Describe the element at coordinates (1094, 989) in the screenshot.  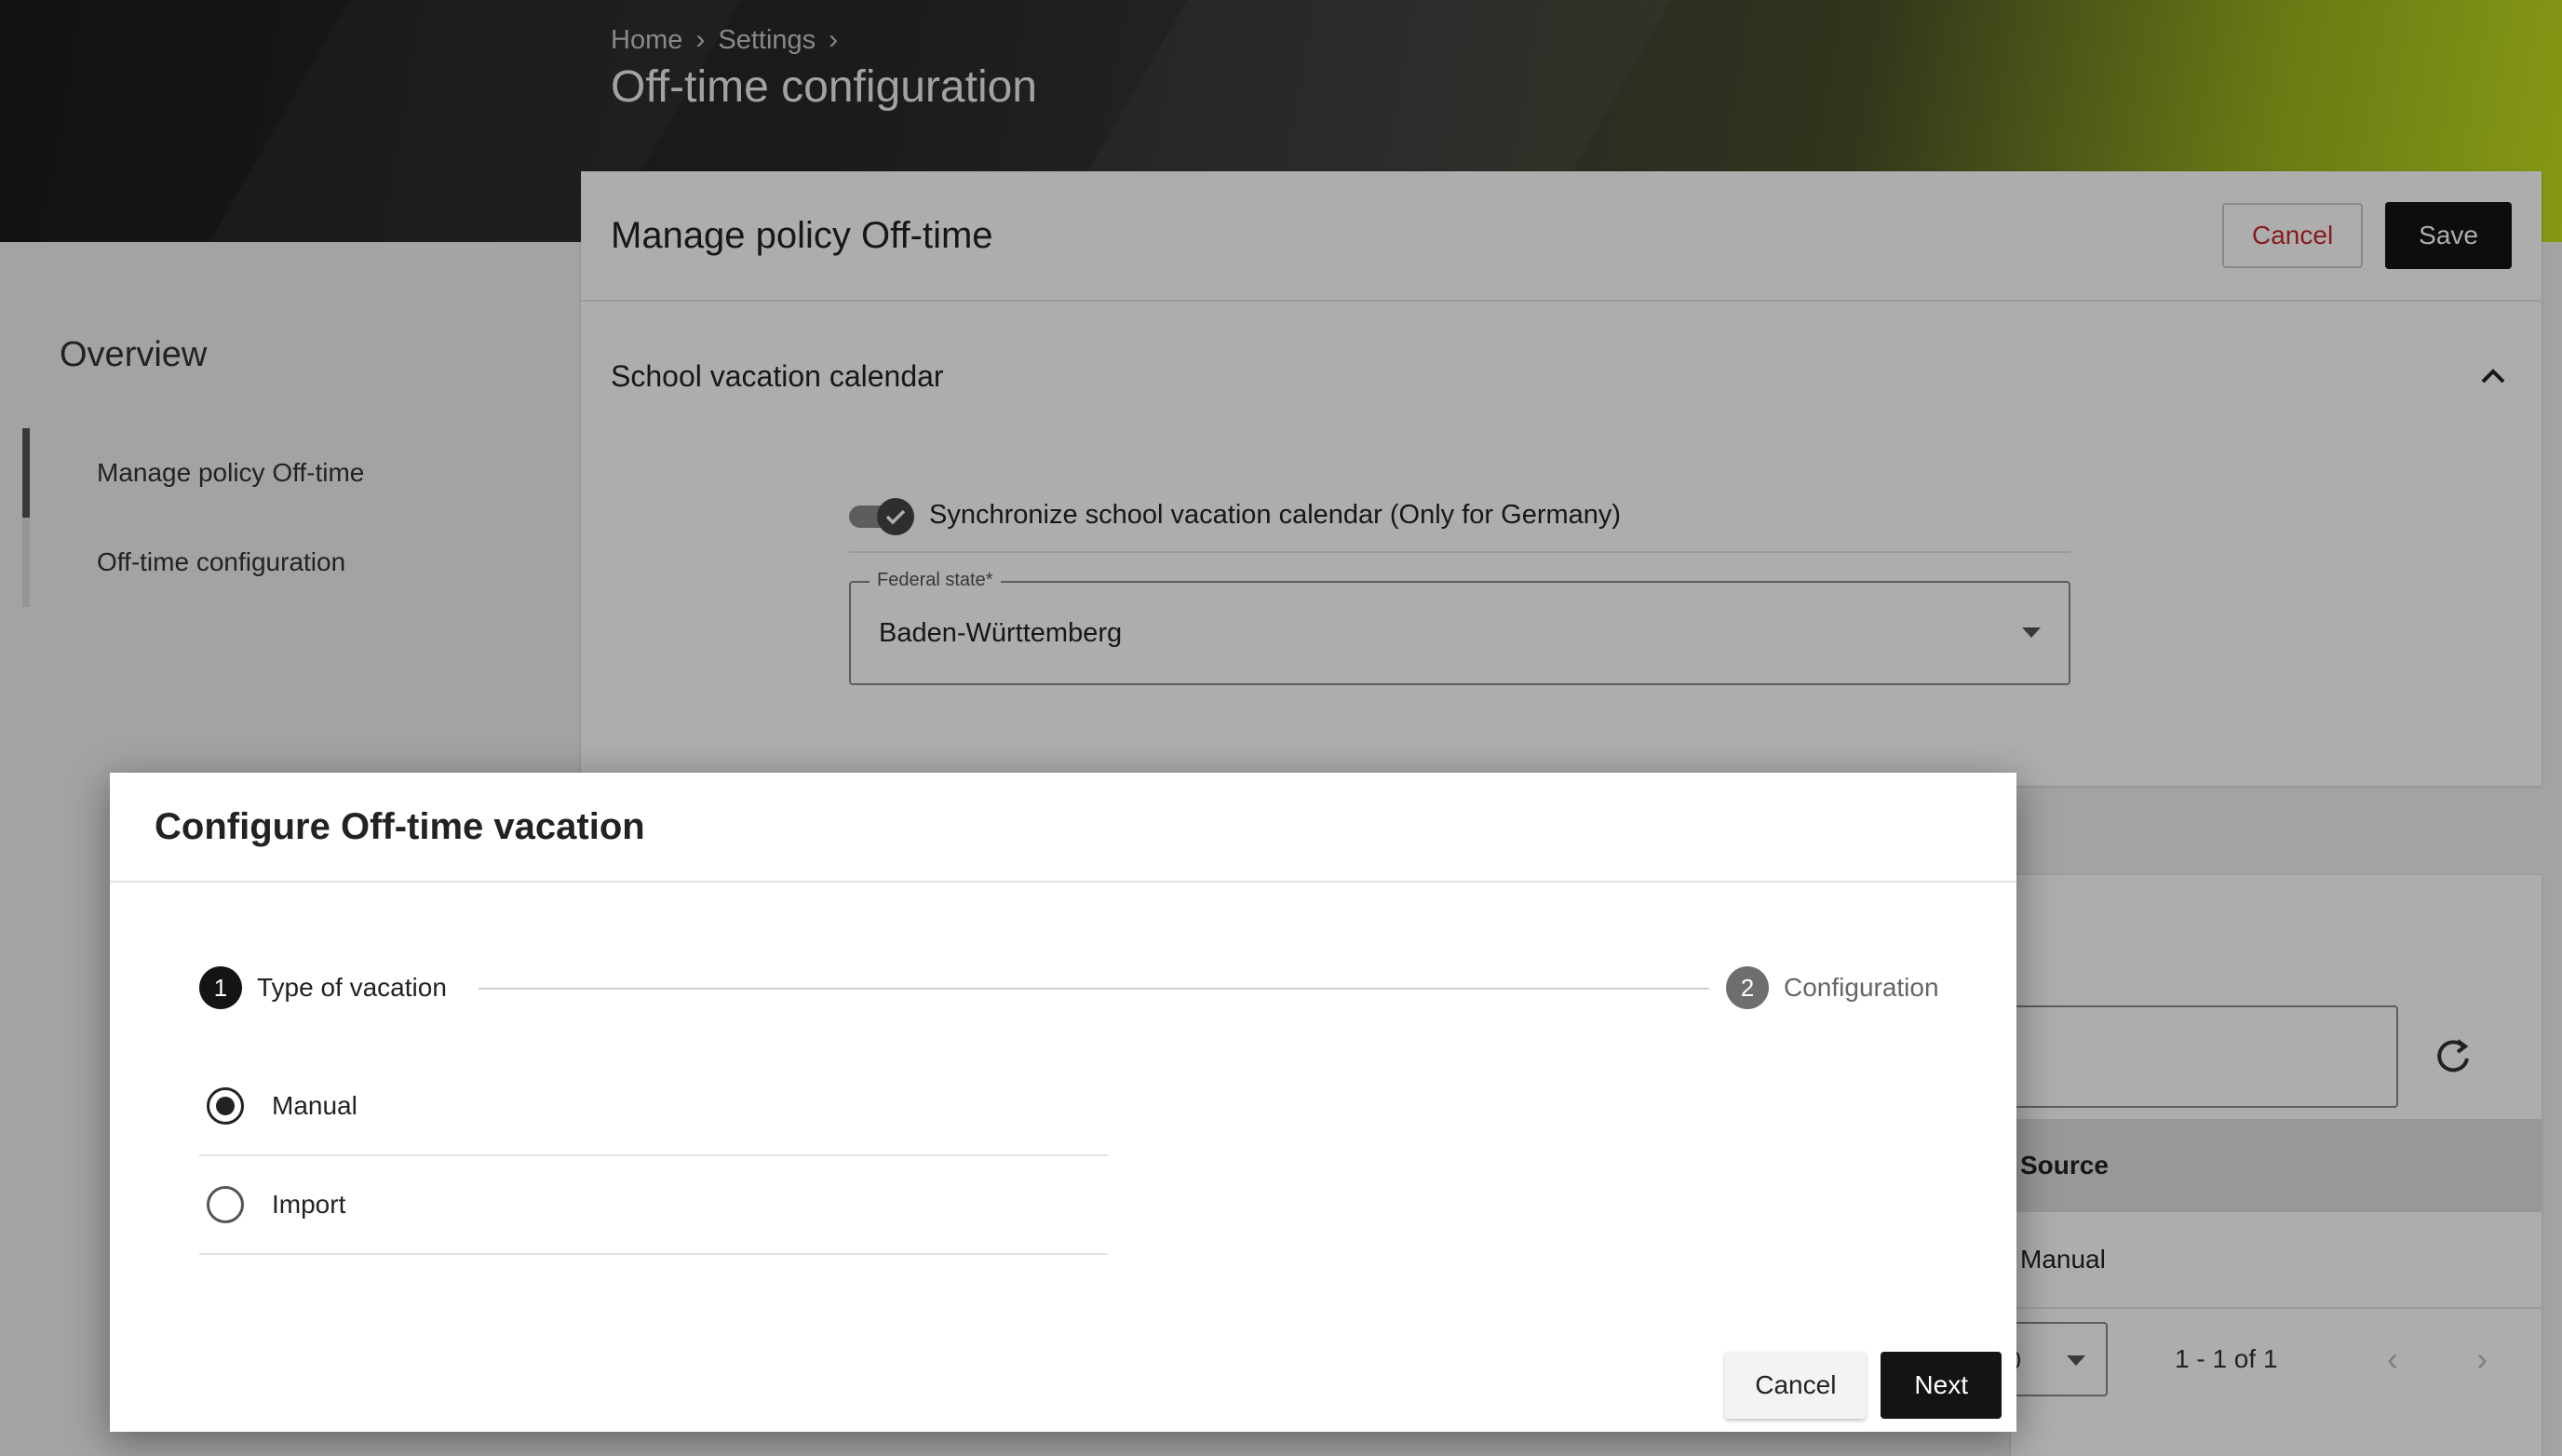
I see `step-connector` at that location.